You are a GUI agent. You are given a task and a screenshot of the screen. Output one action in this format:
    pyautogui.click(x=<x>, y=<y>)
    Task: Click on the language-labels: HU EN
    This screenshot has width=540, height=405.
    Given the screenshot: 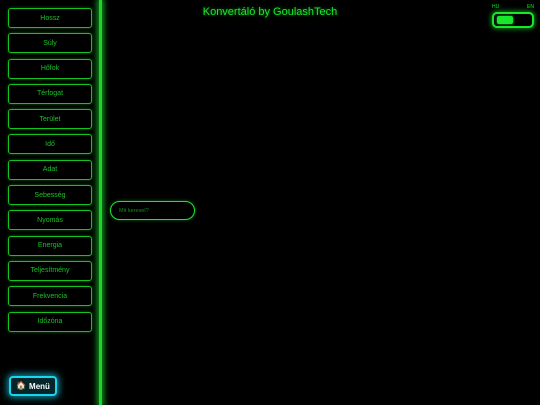 What is the action you would take?
    pyautogui.click(x=513, y=7)
    